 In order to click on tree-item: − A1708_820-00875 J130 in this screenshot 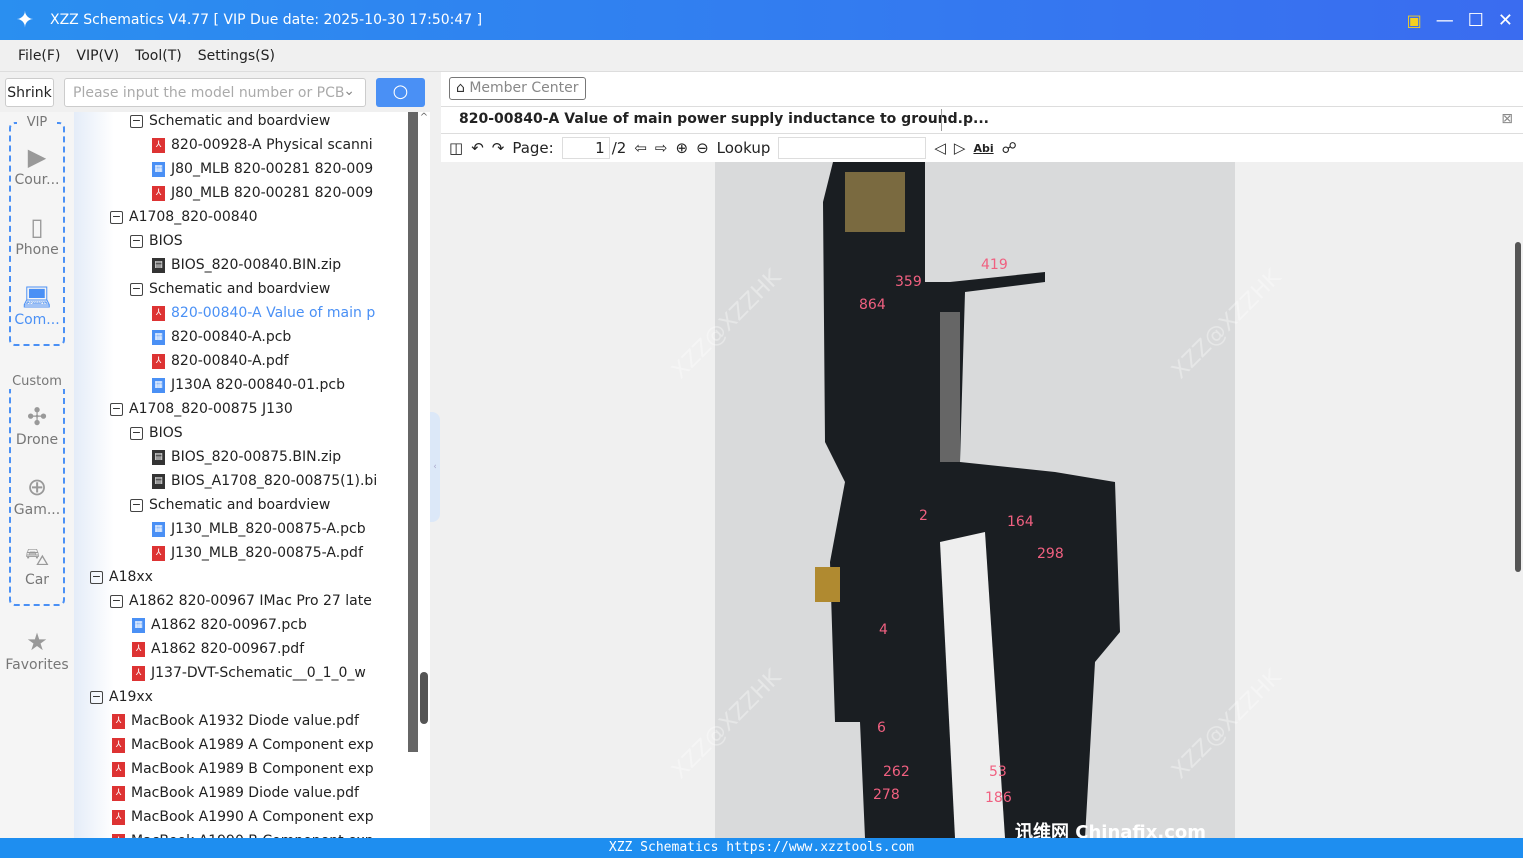, I will do `click(201, 409)`.